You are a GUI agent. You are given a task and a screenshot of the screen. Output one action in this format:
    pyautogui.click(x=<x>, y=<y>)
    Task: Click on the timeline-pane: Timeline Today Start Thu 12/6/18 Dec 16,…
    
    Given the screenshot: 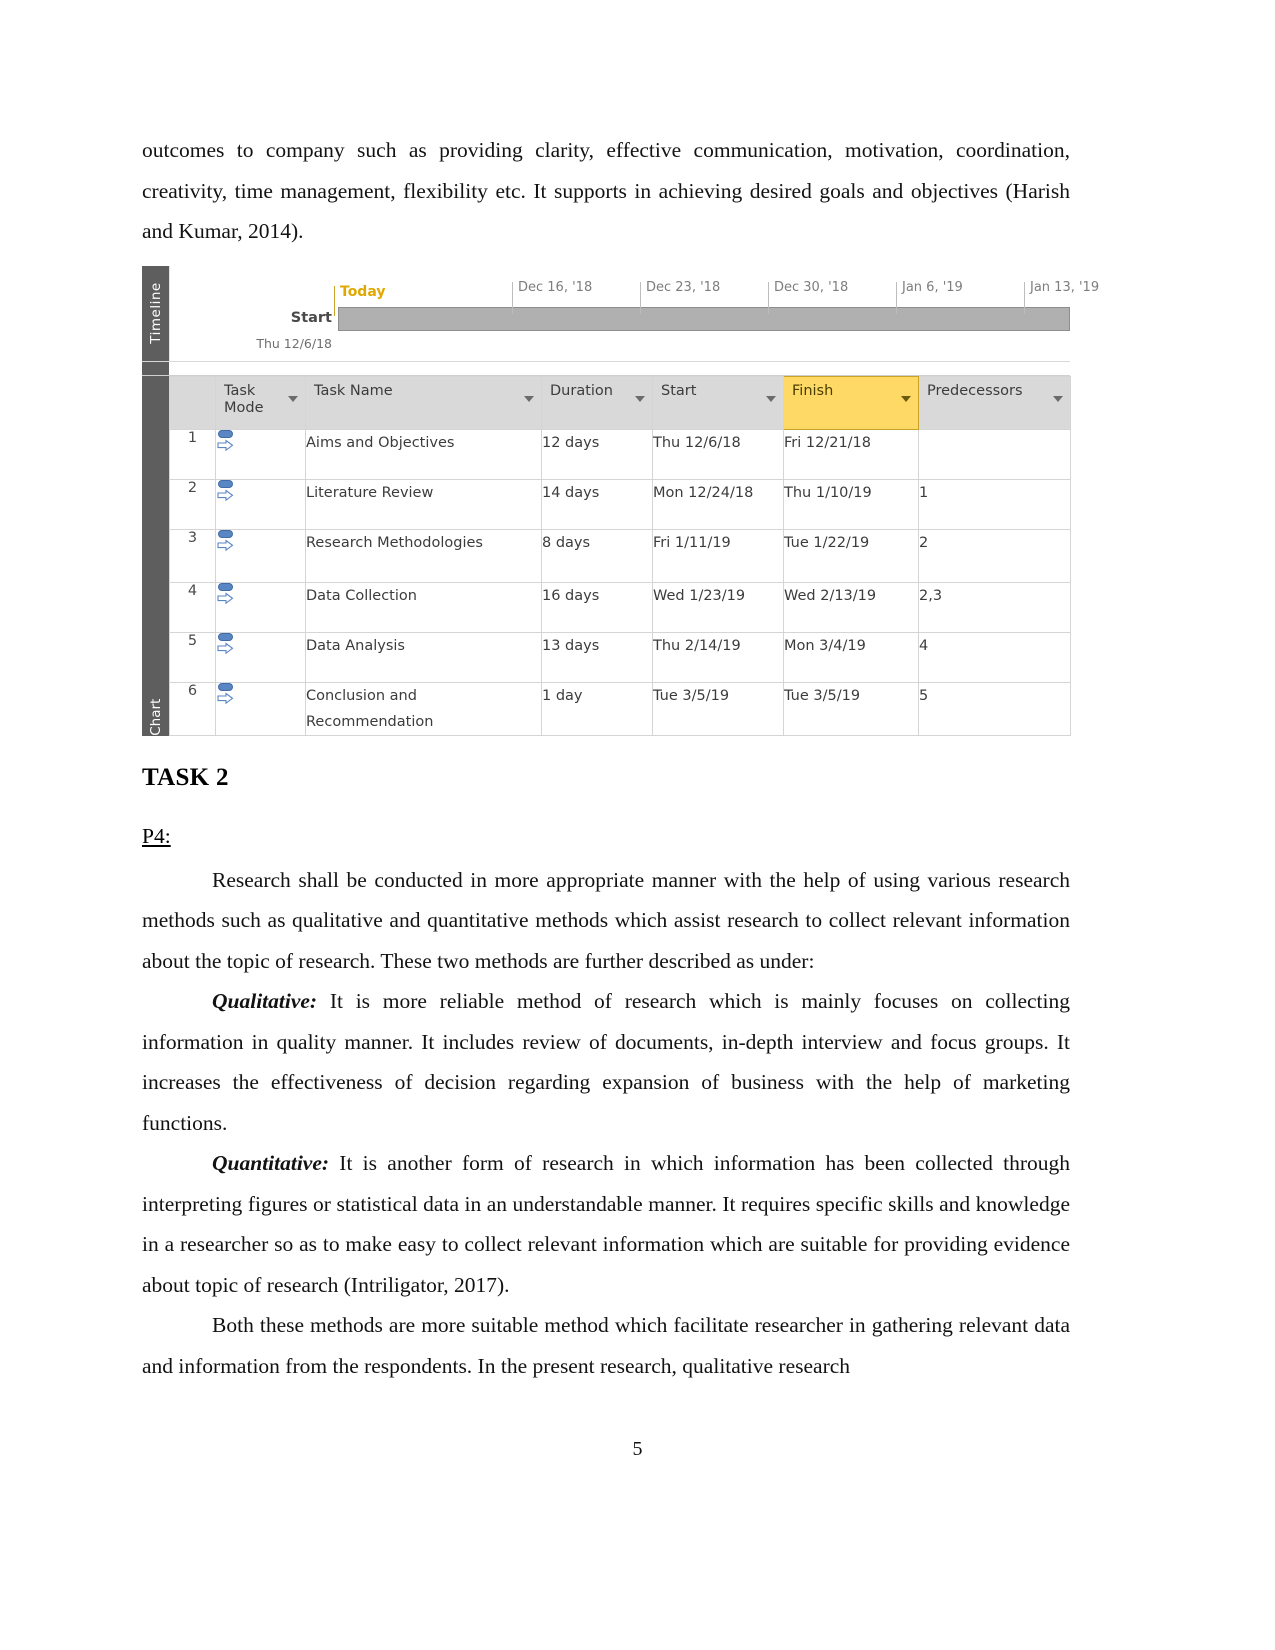 What is the action you would take?
    pyautogui.click(x=620, y=313)
    